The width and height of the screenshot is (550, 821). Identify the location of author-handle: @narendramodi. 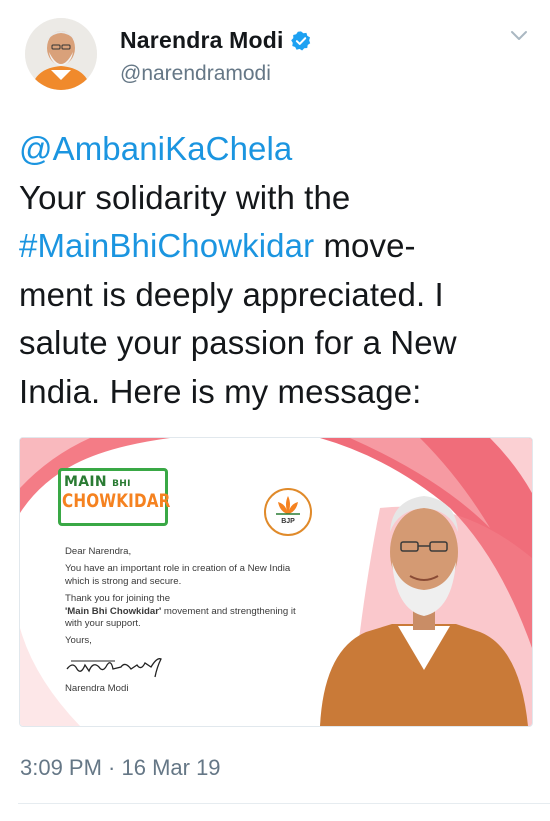
(195, 74).